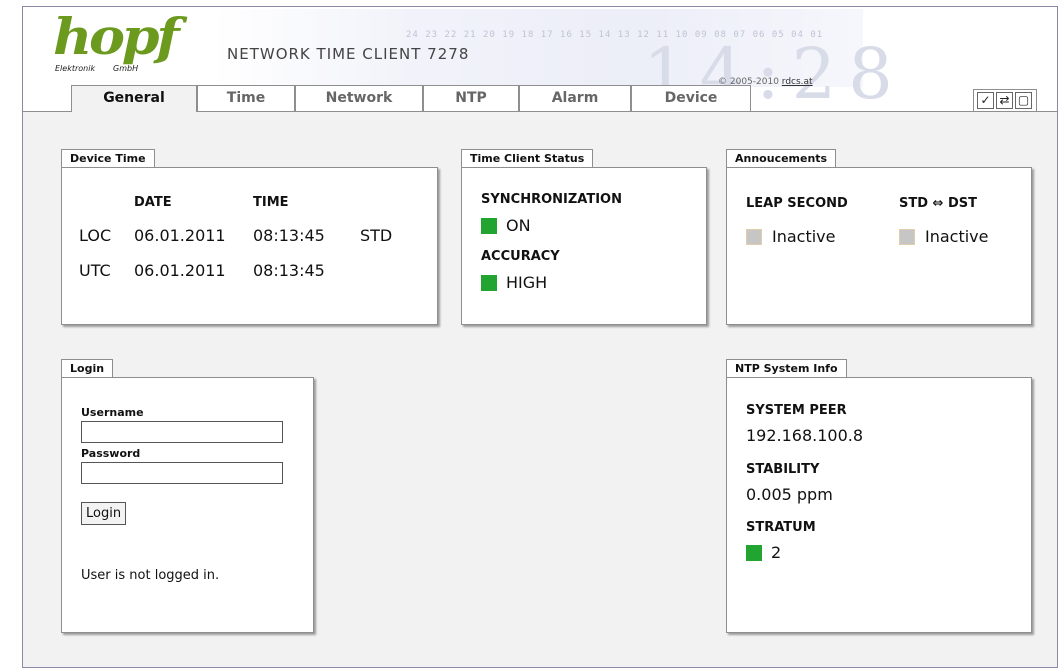 The image size is (1058, 672). I want to click on copyright-link: rdcs.at, so click(797, 82).